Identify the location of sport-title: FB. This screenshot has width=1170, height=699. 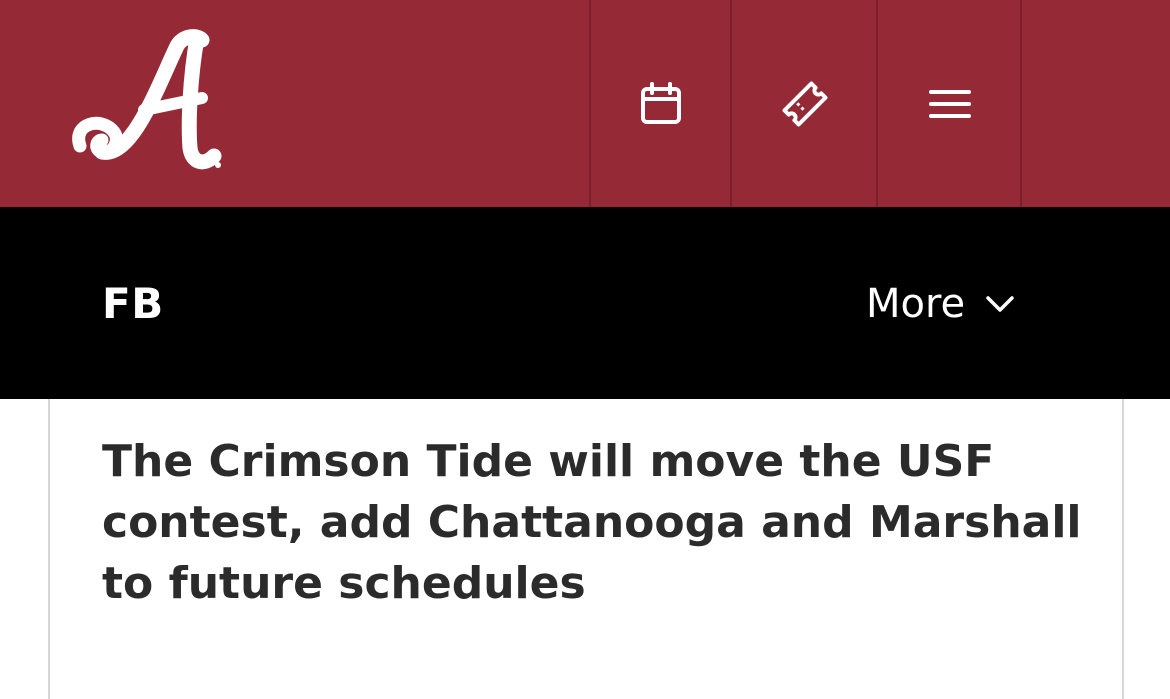
(133, 303).